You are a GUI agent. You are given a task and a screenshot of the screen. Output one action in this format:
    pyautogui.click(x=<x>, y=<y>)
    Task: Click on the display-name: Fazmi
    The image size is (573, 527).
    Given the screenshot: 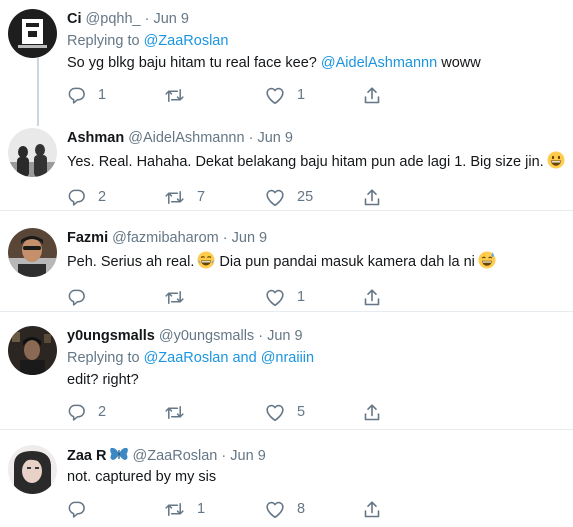 What is the action you would take?
    pyautogui.click(x=87, y=238)
    